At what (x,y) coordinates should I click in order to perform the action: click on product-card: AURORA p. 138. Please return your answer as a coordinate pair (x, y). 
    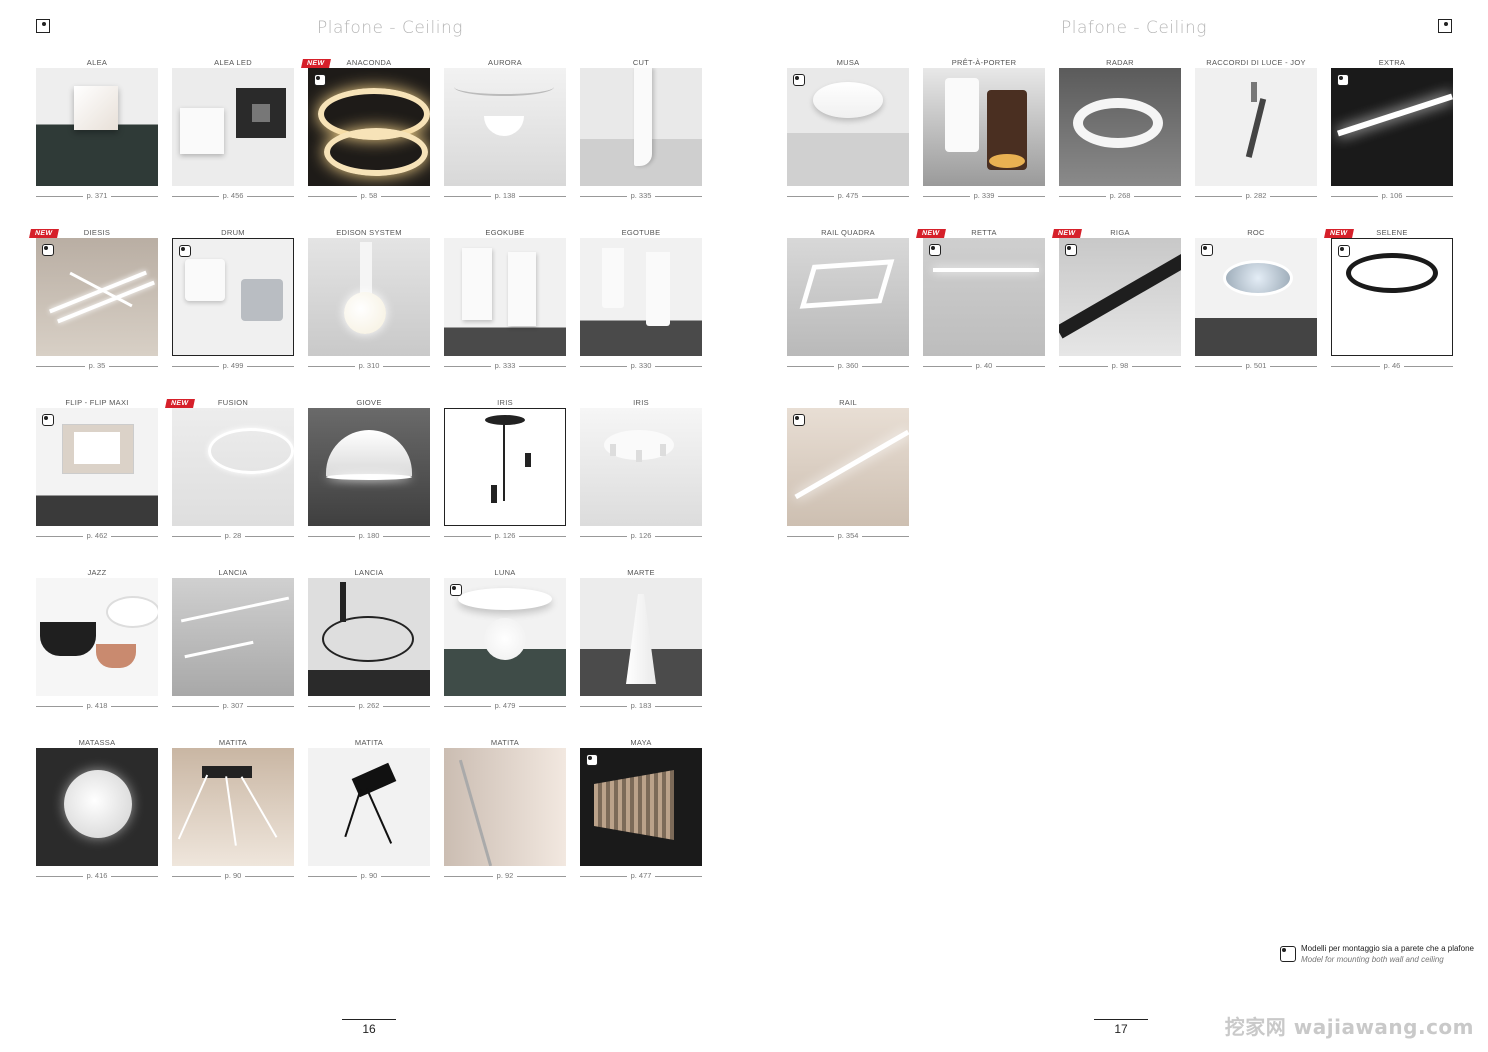
    Looking at the image, I should click on (505, 143).